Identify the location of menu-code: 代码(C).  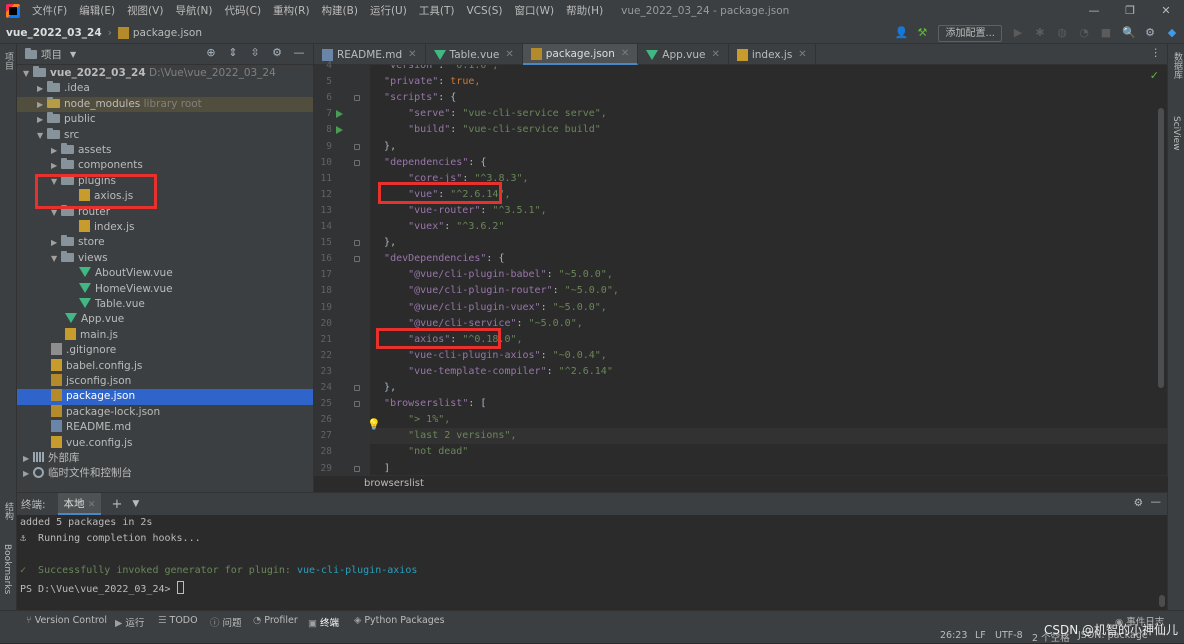
(243, 11).